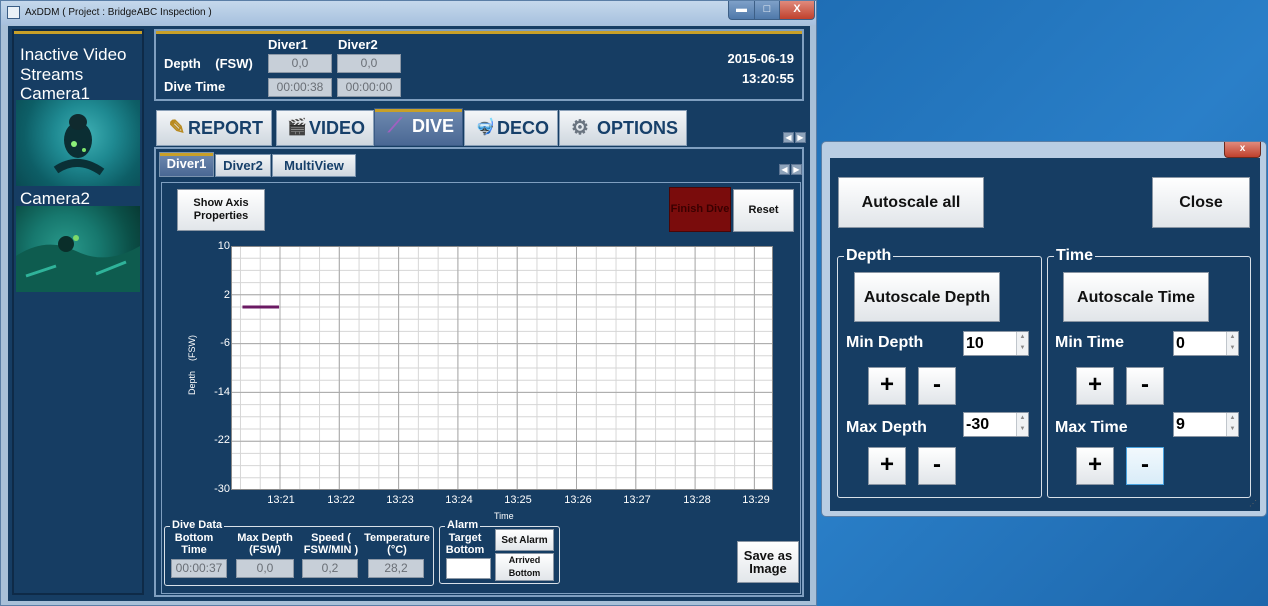  Describe the element at coordinates (1145, 466) in the screenshot. I see `max-time-minus-button: -` at that location.